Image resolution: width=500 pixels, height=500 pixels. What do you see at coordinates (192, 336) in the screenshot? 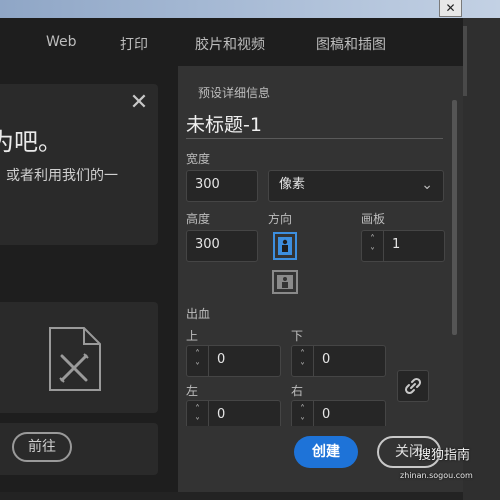
I see `bleed-top-label: 上` at bounding box center [192, 336].